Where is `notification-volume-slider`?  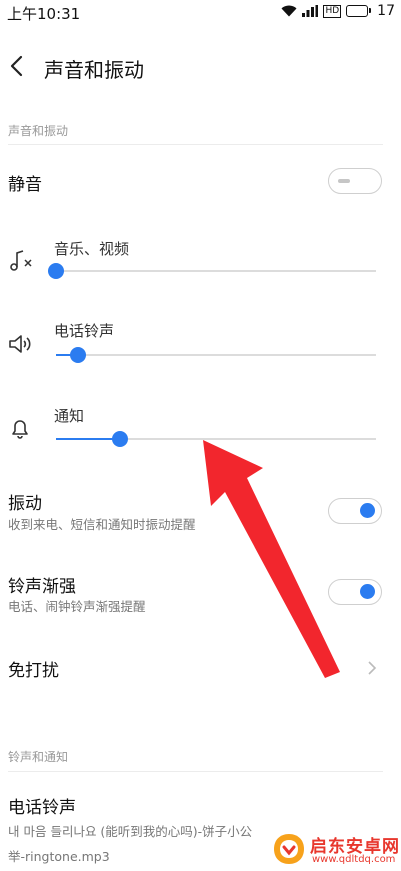 notification-volume-slider is located at coordinates (216, 439).